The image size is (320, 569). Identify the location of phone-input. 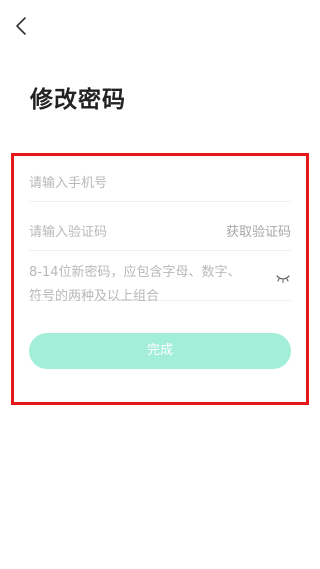
(160, 183).